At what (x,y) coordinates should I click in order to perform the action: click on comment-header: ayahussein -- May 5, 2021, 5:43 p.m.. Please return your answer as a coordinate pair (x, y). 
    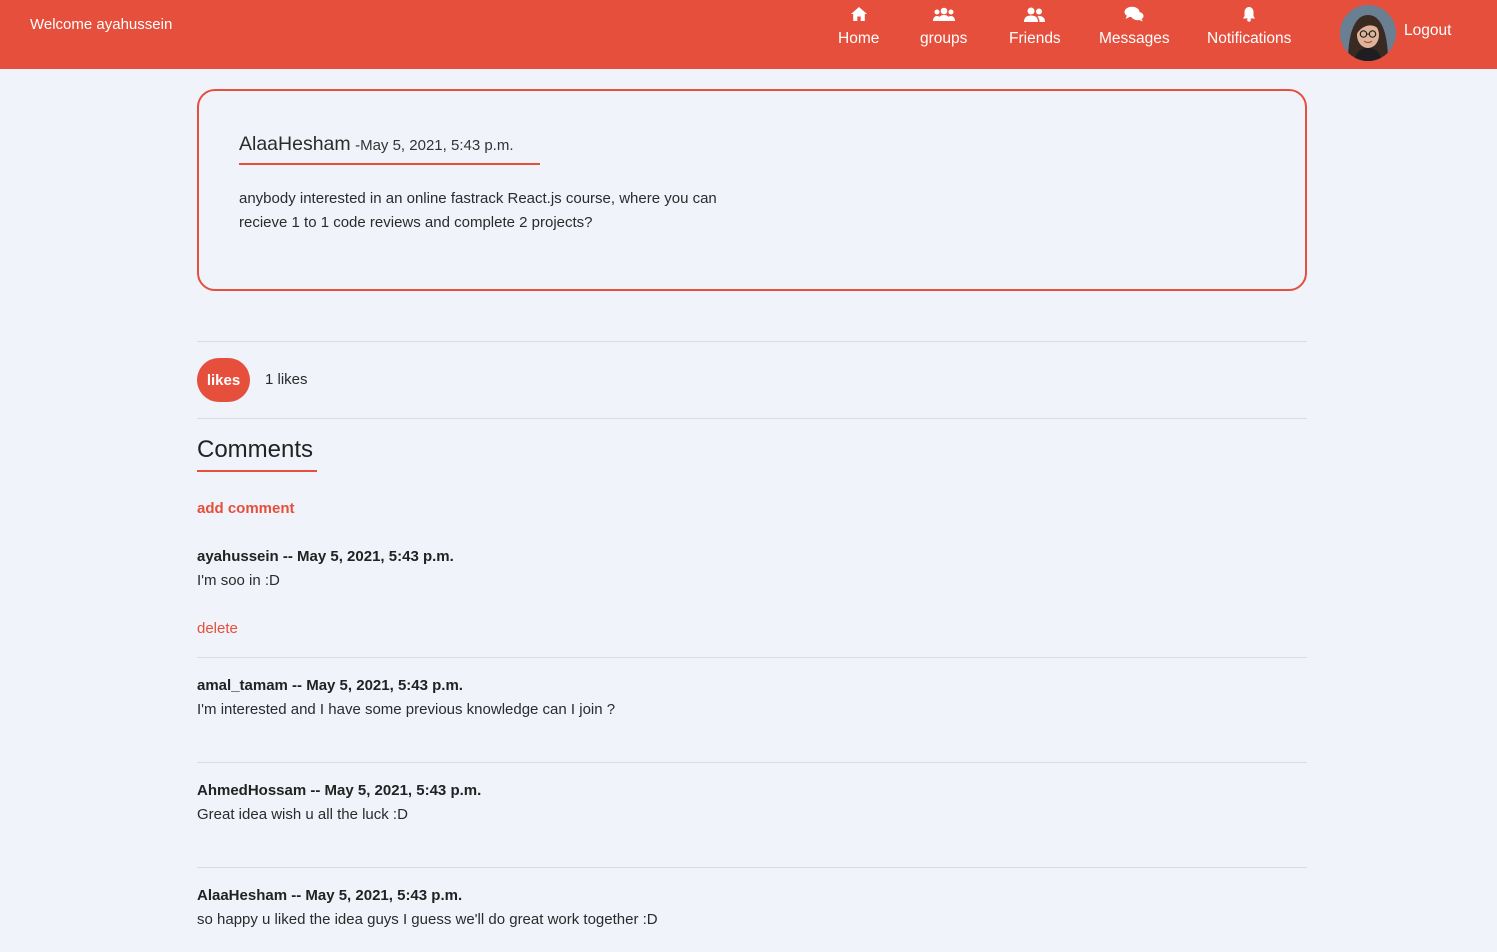
    Looking at the image, I should click on (325, 556).